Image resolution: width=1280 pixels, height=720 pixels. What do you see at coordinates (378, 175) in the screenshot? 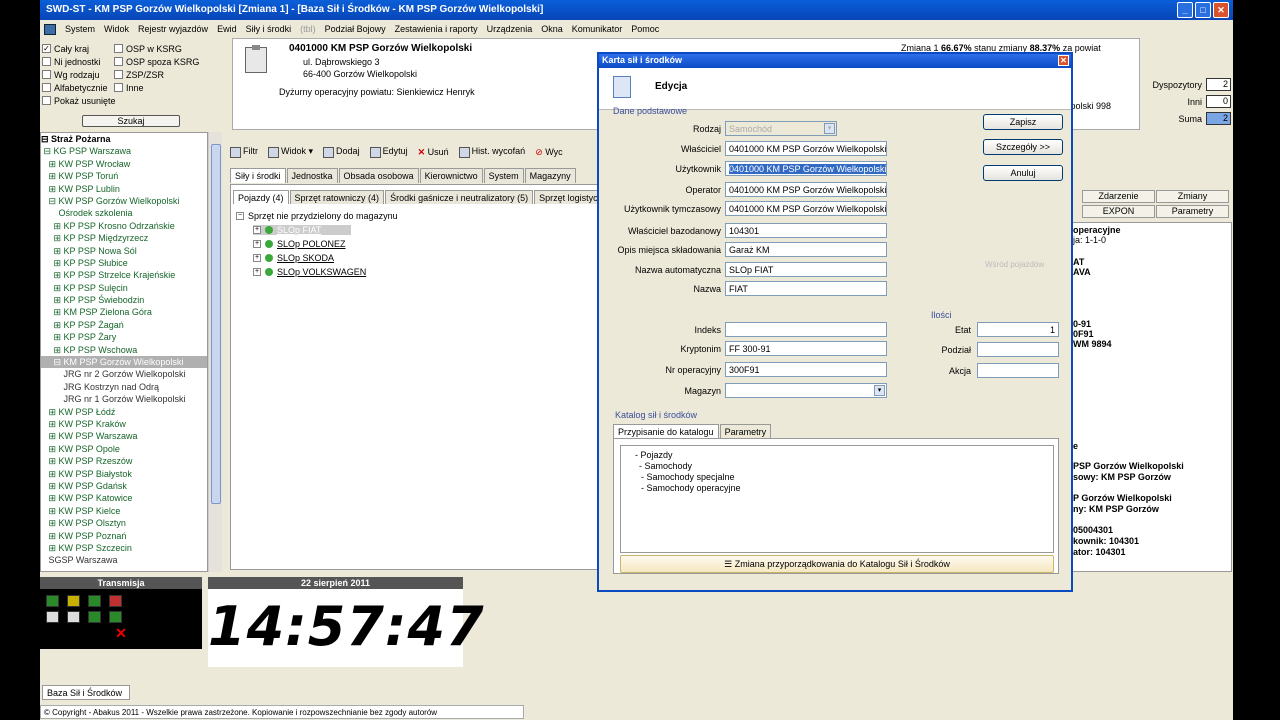
I see `tab-obsada: Obsada osobowa` at bounding box center [378, 175].